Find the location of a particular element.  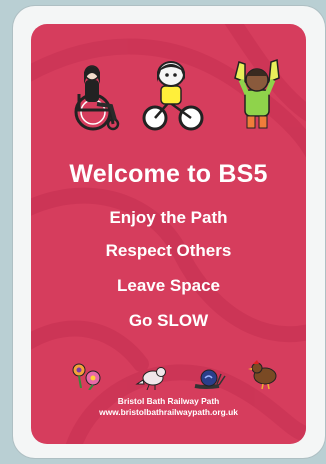

sign-title: Welcome to BS5 is located at coordinates (168, 174).